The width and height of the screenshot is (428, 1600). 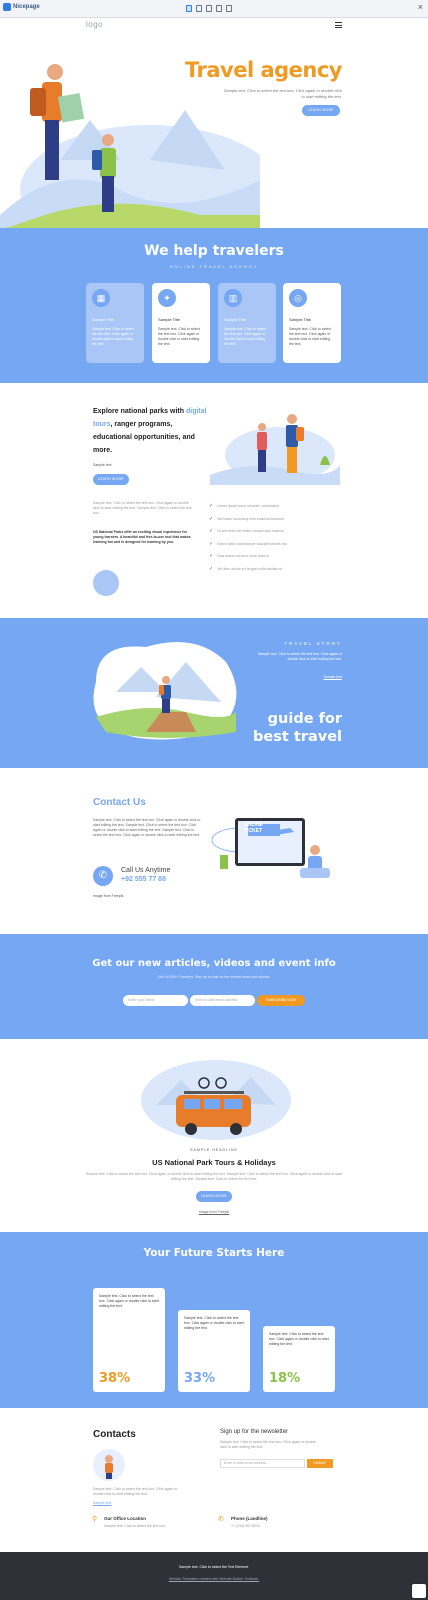 What do you see at coordinates (114, 1434) in the screenshot?
I see `contacts-title: Contacts` at bounding box center [114, 1434].